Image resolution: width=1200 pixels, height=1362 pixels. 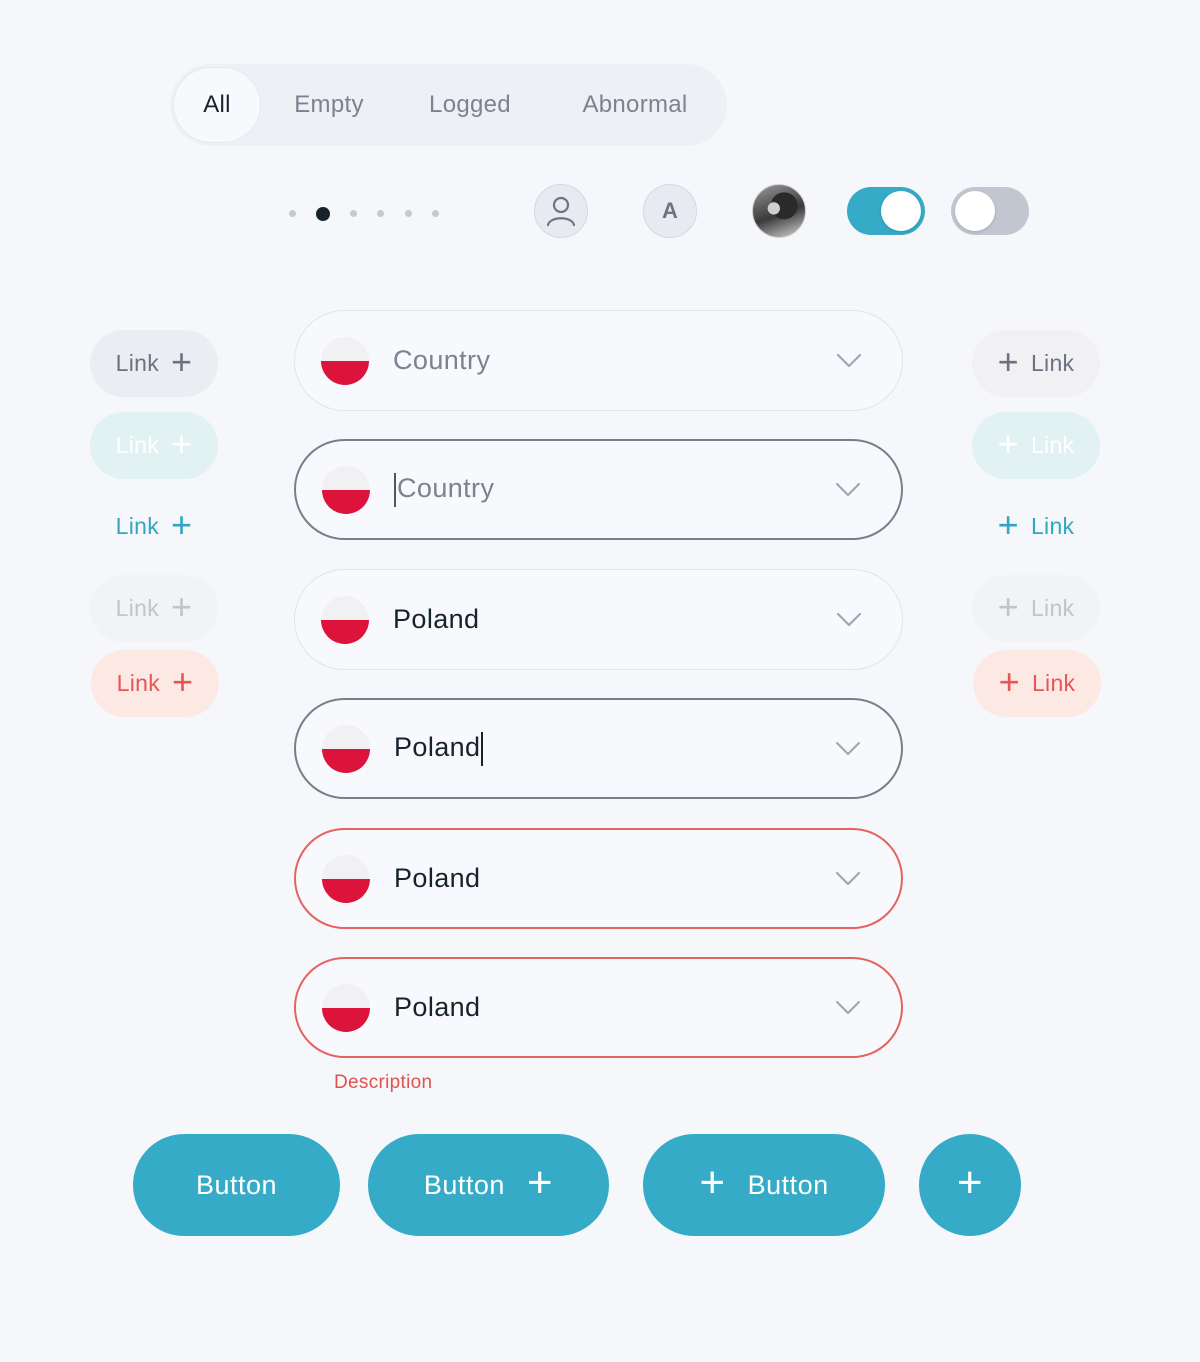 I want to click on link-chip-disabled: Link +, so click(x=154, y=608).